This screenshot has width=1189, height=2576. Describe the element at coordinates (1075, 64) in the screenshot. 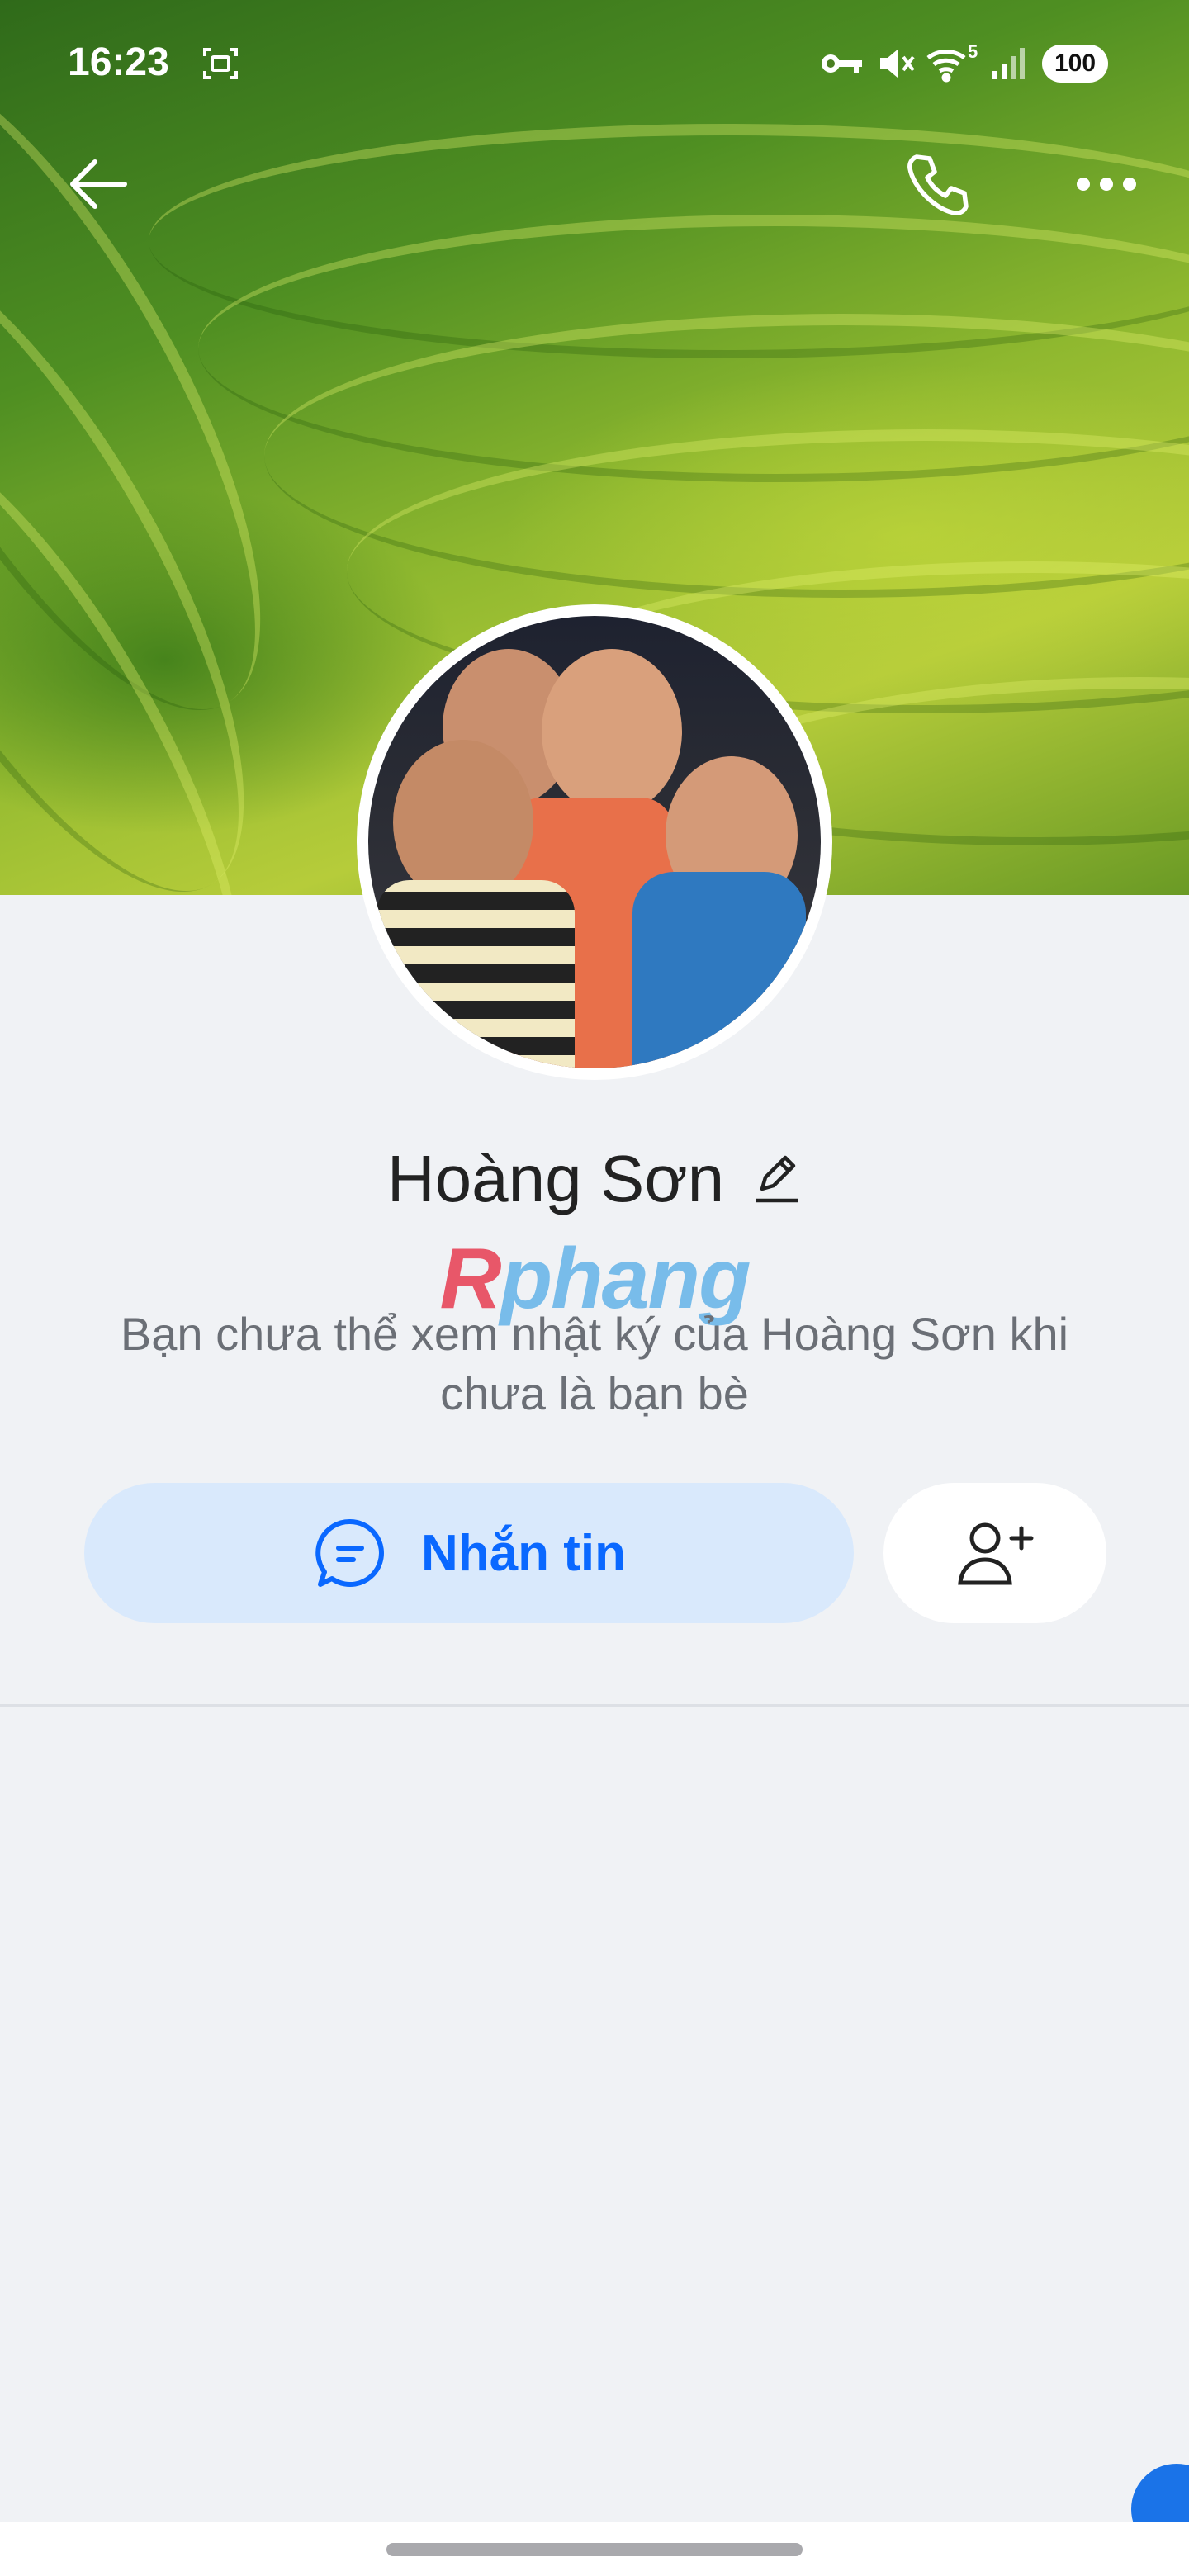

I see `battery-indicator: 100` at that location.